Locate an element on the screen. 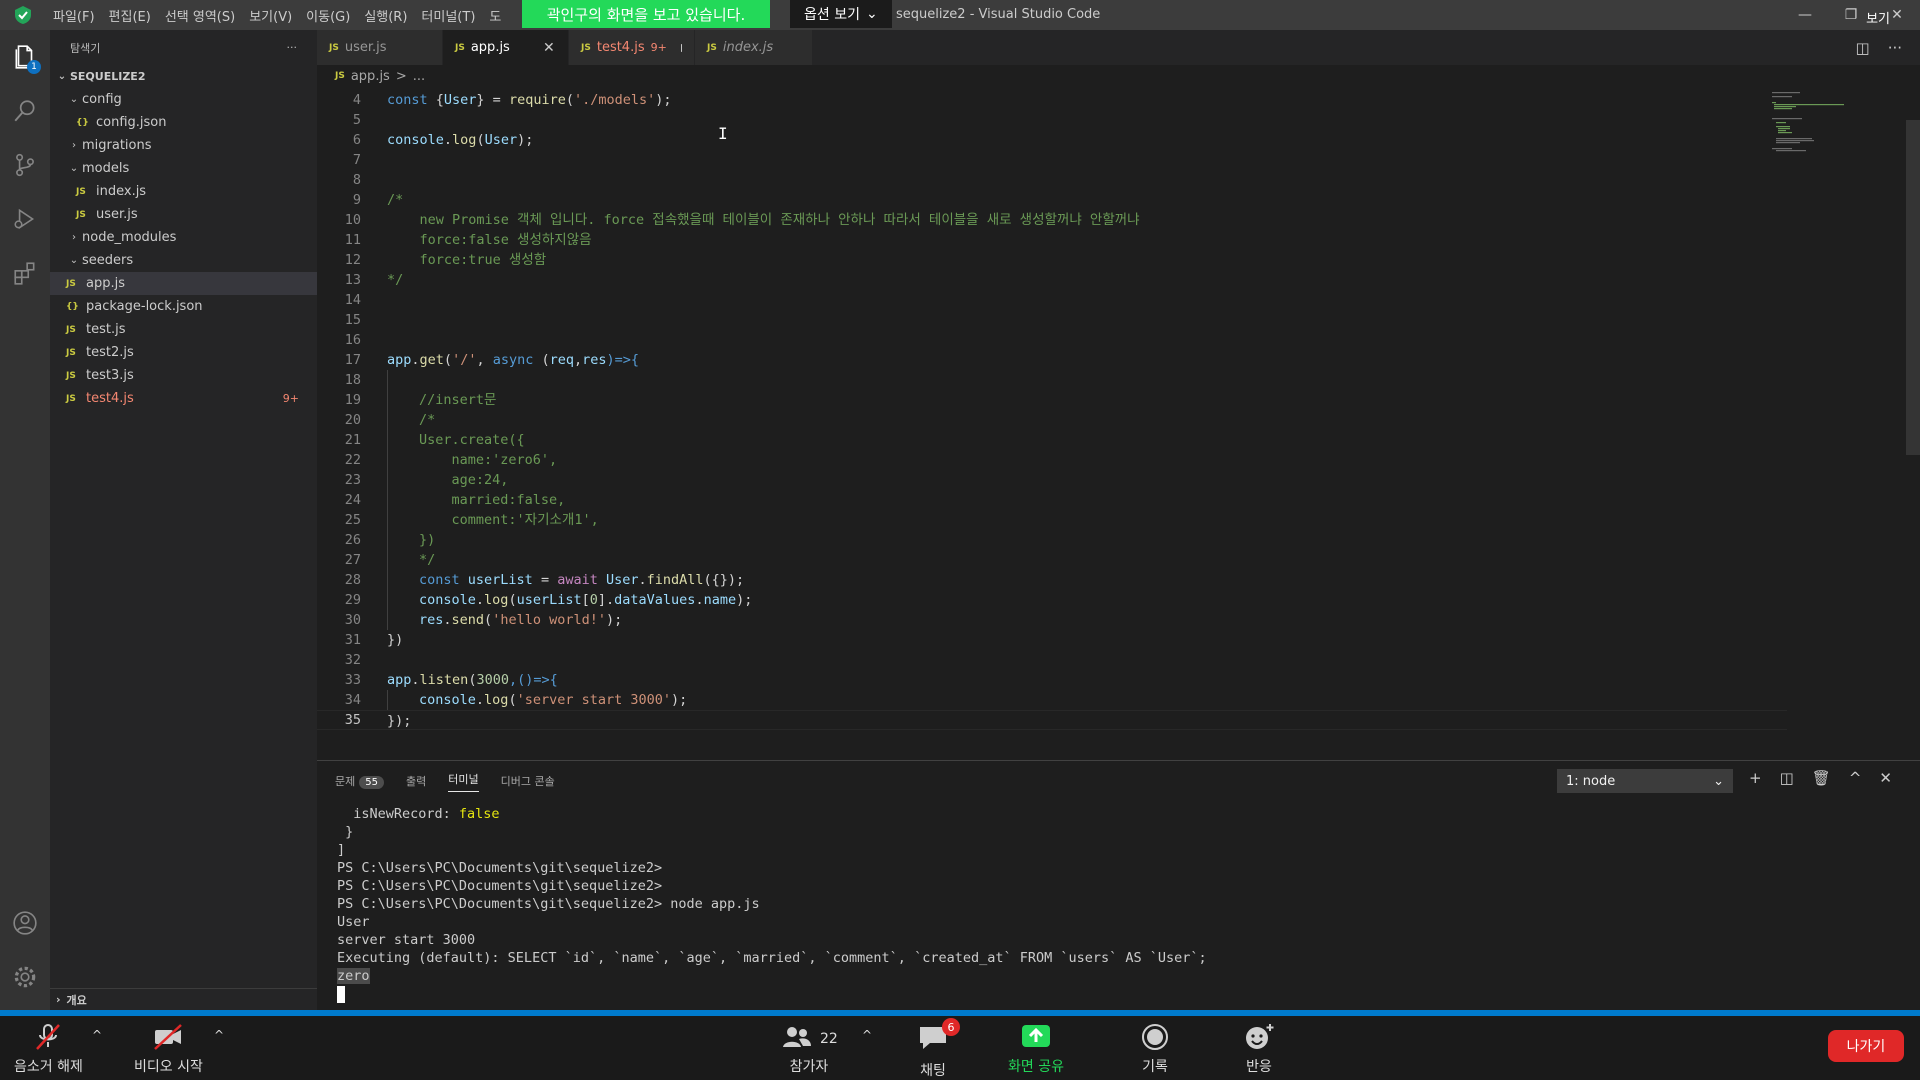  chat-button: 6 채팅 is located at coordinates (938, 1049).